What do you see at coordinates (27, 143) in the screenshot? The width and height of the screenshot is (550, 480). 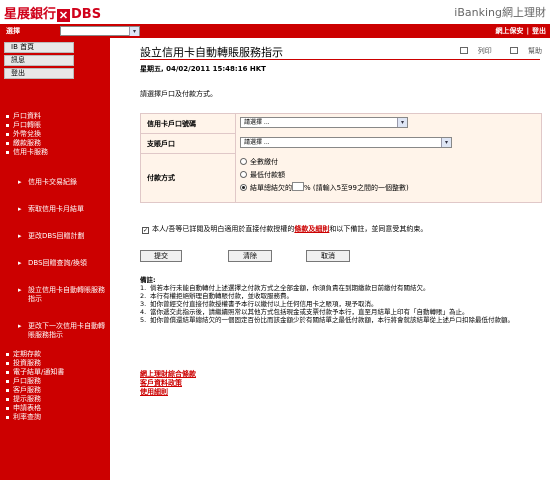 I see `sidebar-item-payment: 繳款服務` at bounding box center [27, 143].